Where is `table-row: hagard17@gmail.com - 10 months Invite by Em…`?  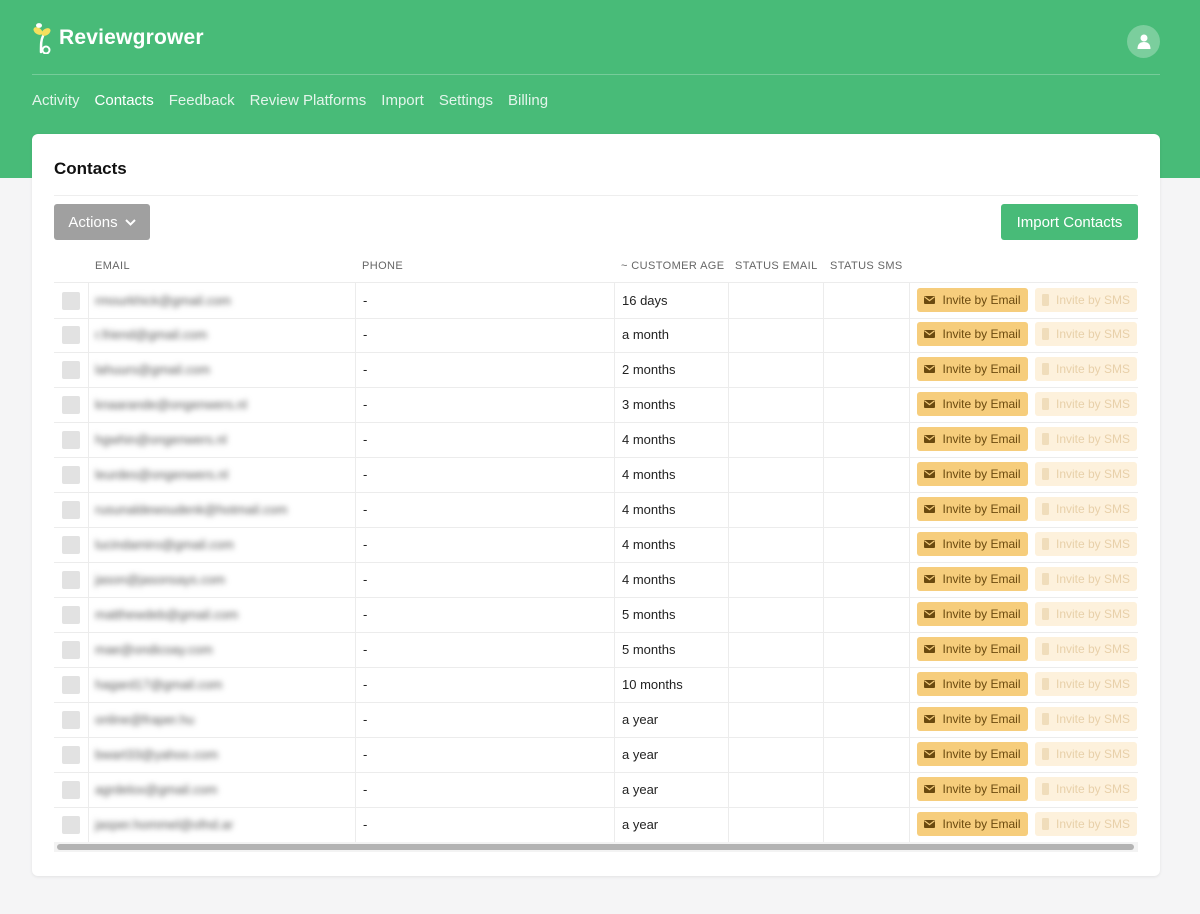 table-row: hagard17@gmail.com - 10 months Invite by Em… is located at coordinates (596, 685).